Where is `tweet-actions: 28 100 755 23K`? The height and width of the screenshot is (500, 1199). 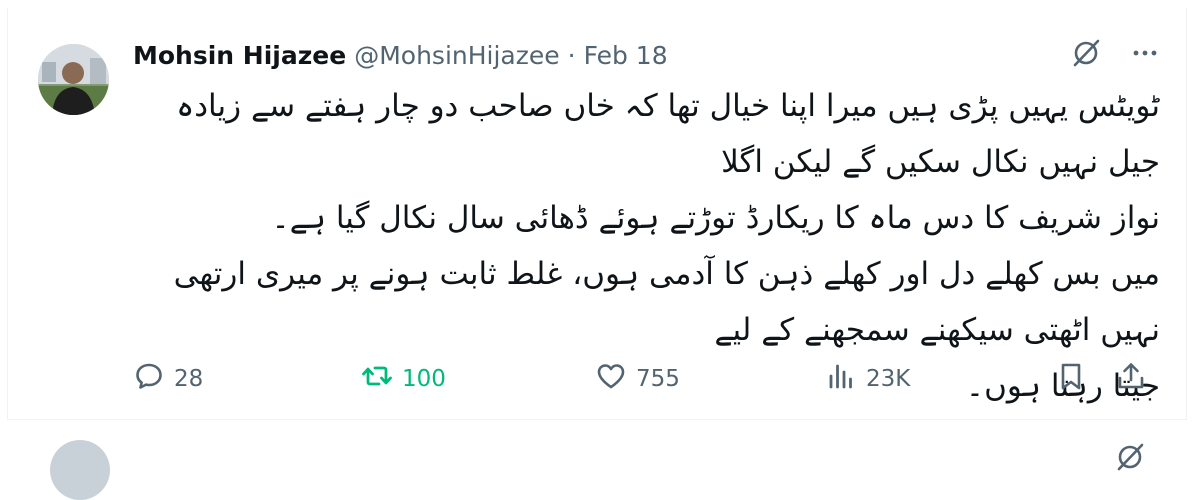
tweet-actions: 28 100 755 23K is located at coordinates (599, 378).